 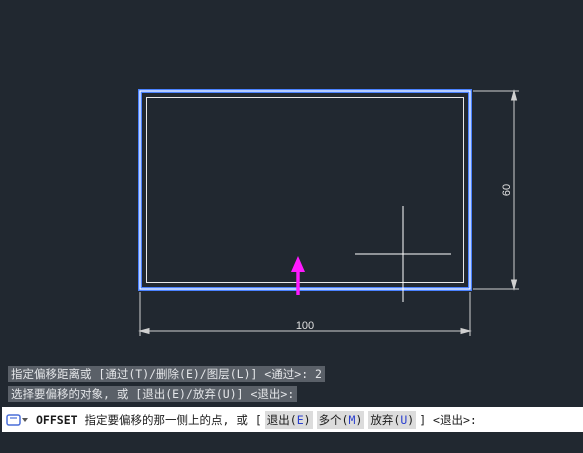 What do you see at coordinates (507, 190) in the screenshot?
I see `dimension-height-label: 60` at bounding box center [507, 190].